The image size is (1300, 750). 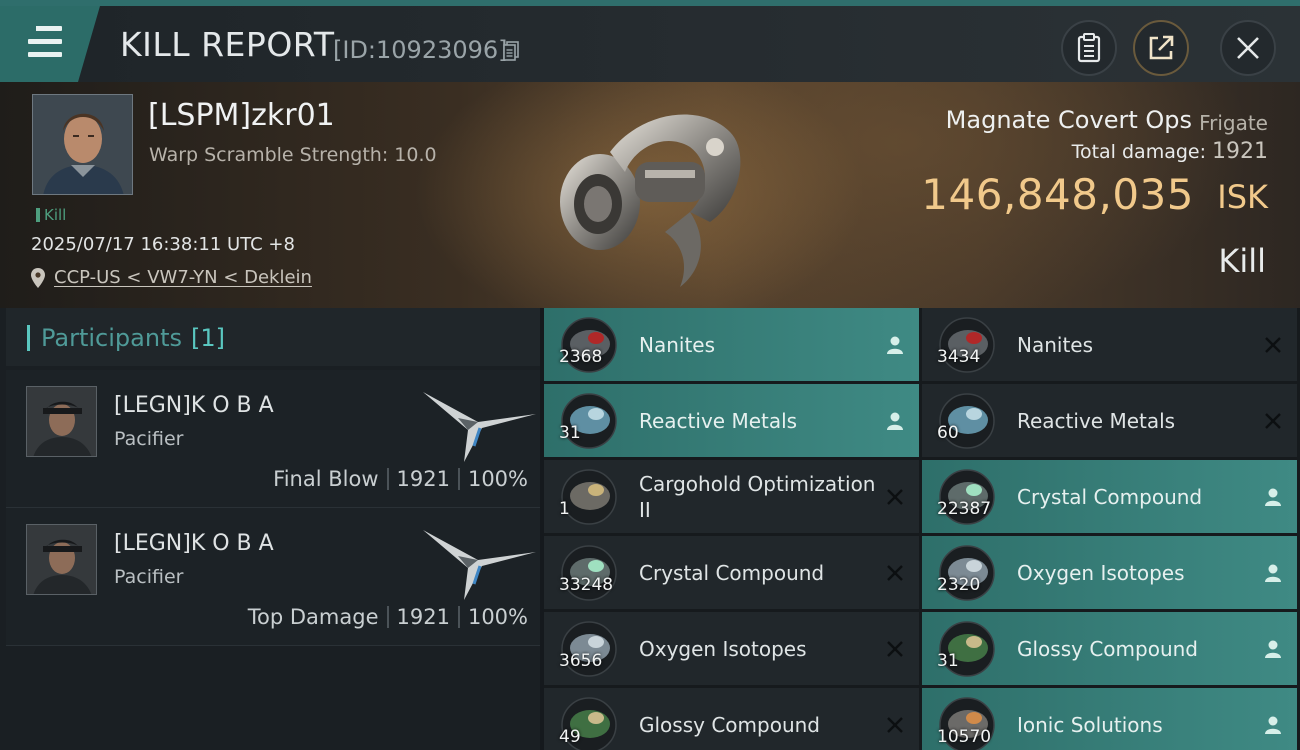 What do you see at coordinates (293, 155) in the screenshot?
I see `warp-scramble-strength: Warp Scramble Strength: 10.0` at bounding box center [293, 155].